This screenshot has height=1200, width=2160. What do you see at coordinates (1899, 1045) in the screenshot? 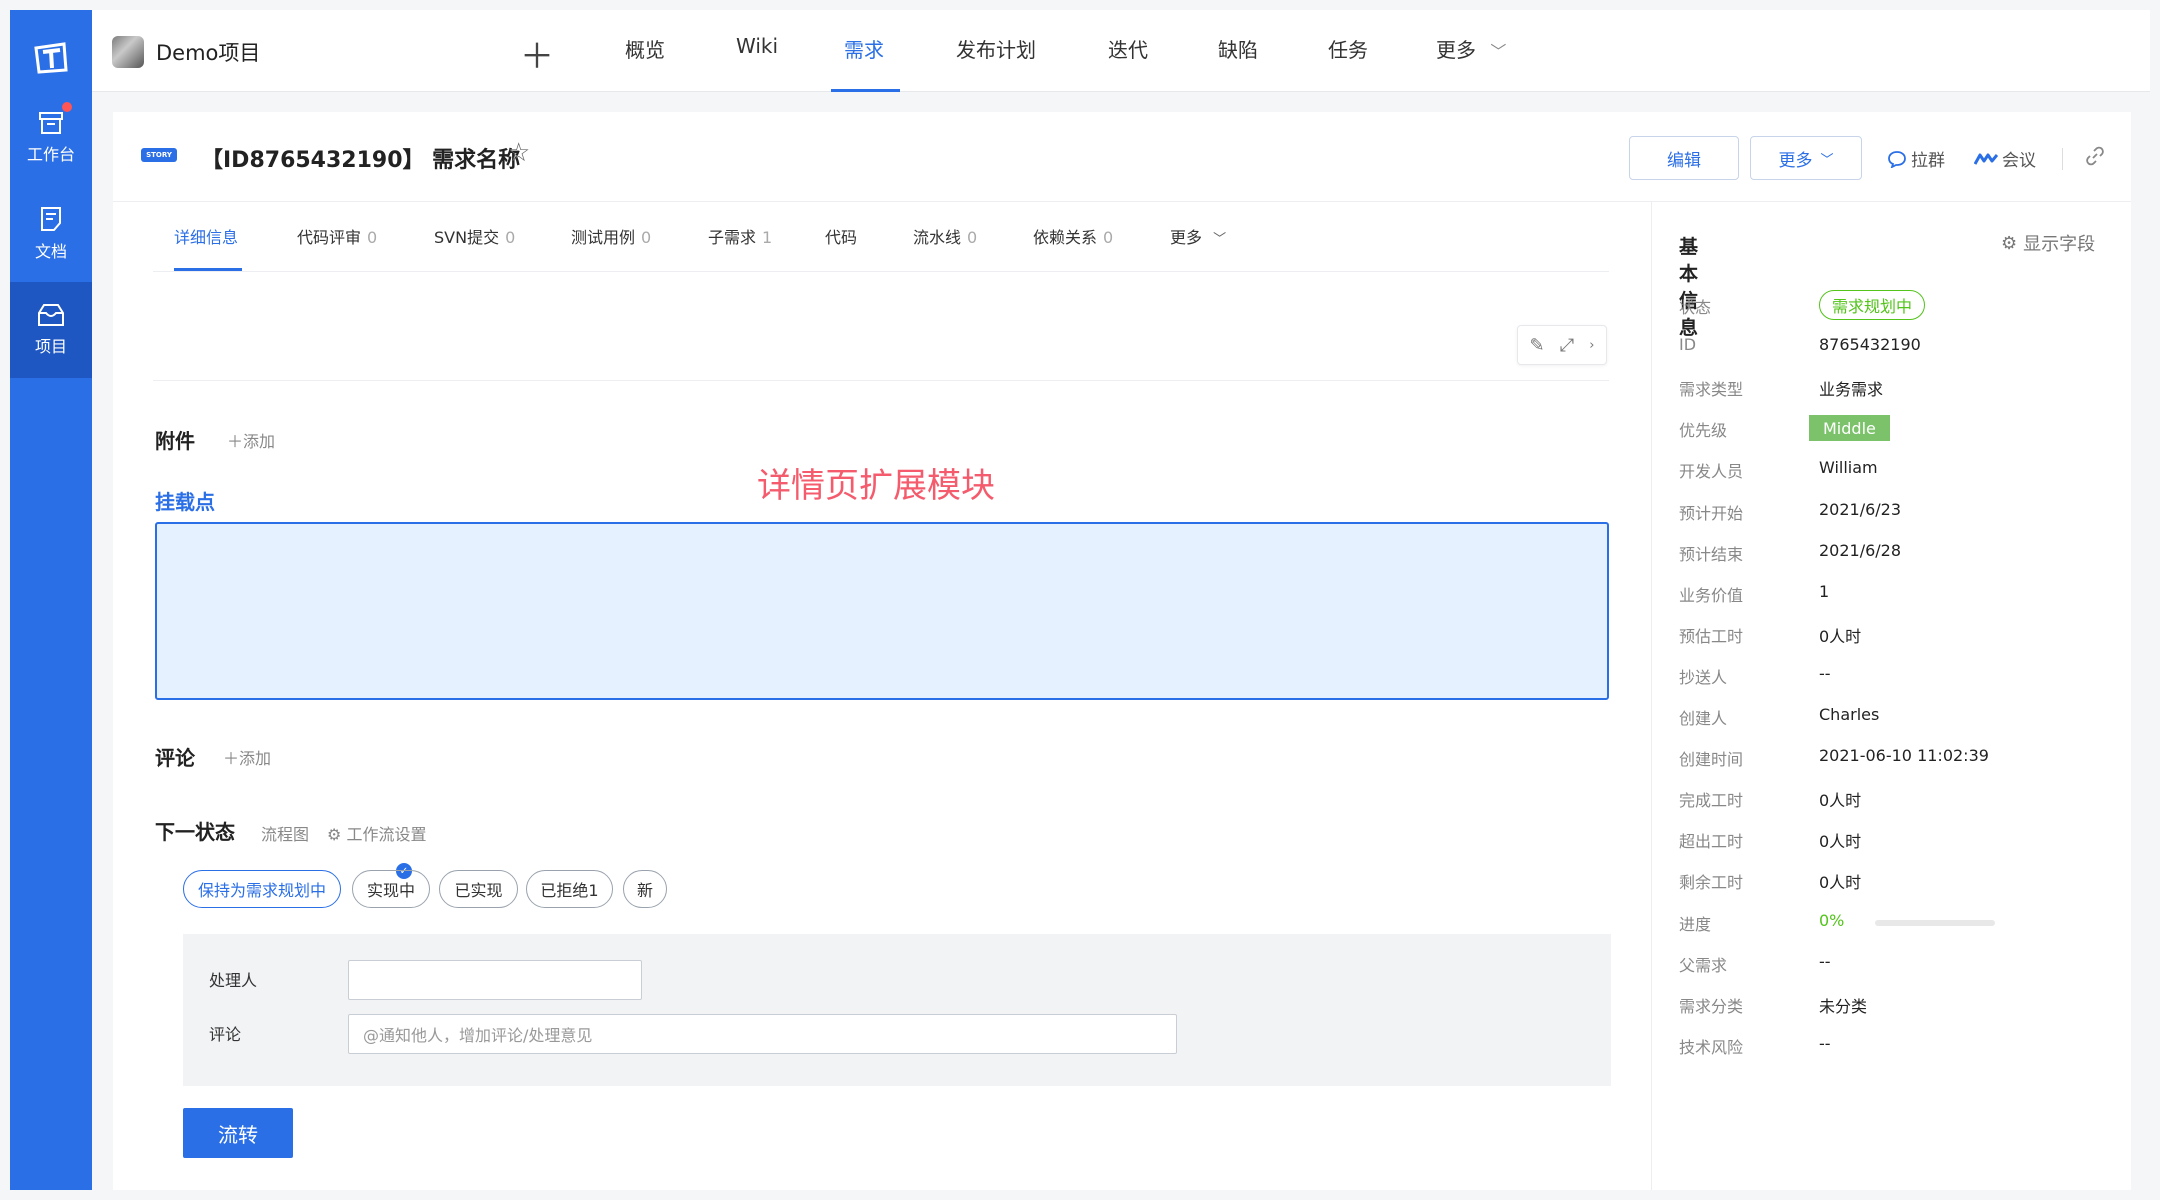
I see `field-row: 技术风险 --` at bounding box center [1899, 1045].